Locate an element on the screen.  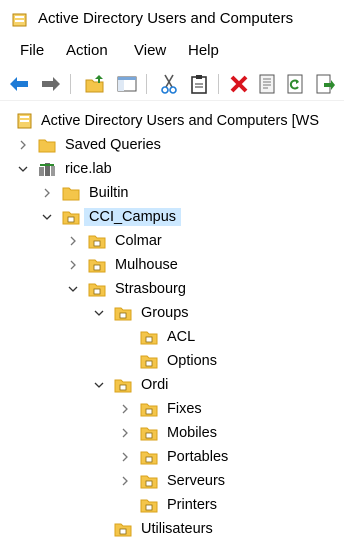
toolbar is located at coordinates (172, 83).